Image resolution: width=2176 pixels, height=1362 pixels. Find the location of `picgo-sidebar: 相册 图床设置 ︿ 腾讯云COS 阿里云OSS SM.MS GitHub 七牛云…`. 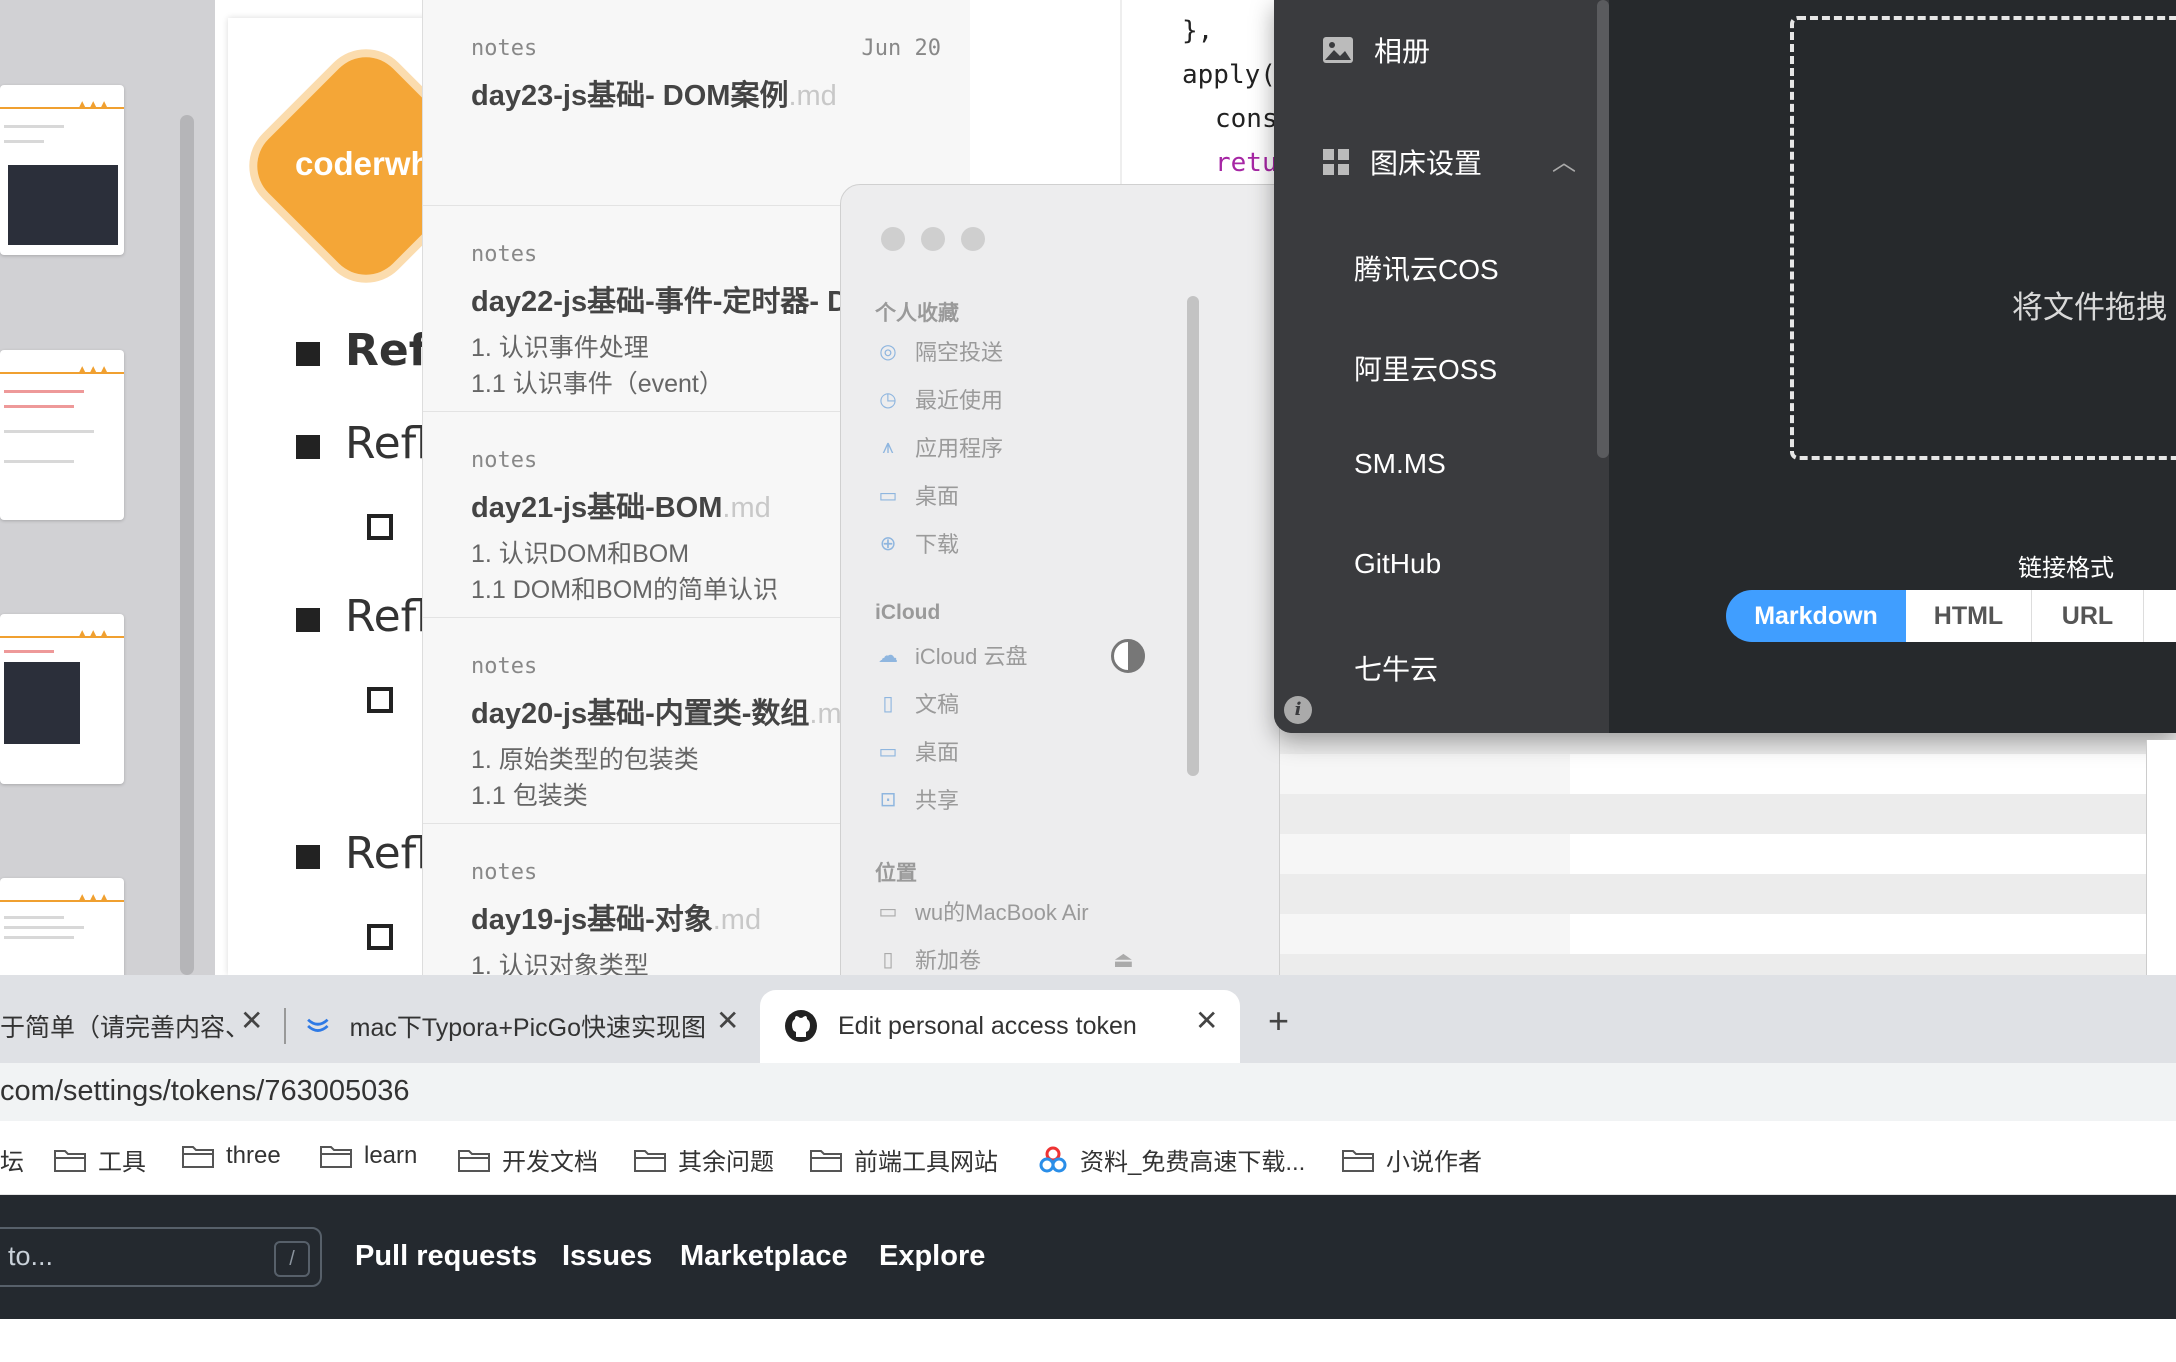

picgo-sidebar: 相册 图床设置 ︿ 腾讯云COS 阿里云OSS SM.MS GitHub 七牛云… is located at coordinates (1441, 366).